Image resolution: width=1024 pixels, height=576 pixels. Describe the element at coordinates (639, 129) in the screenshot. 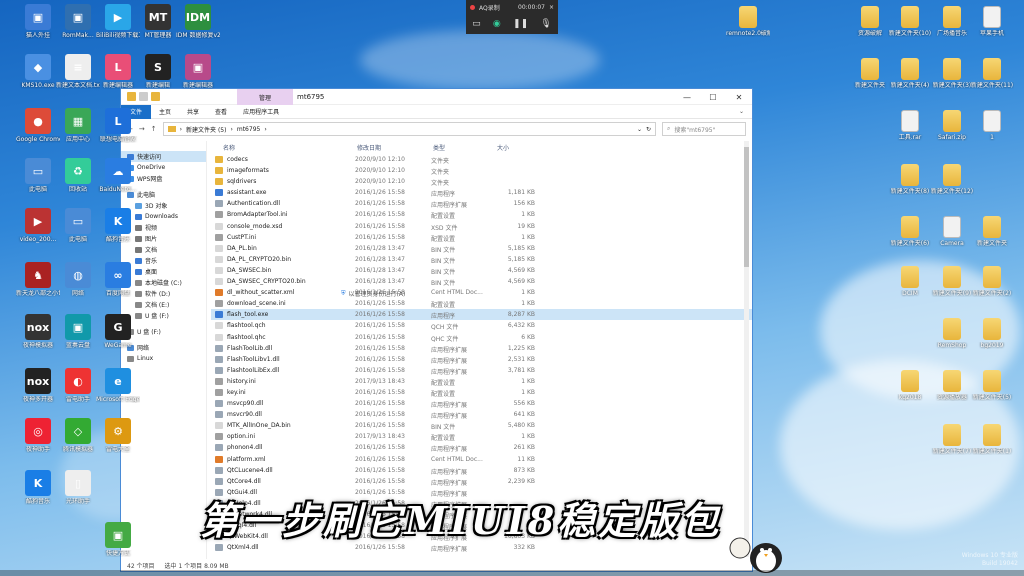

I see `dropdown-icon: ⌄` at that location.